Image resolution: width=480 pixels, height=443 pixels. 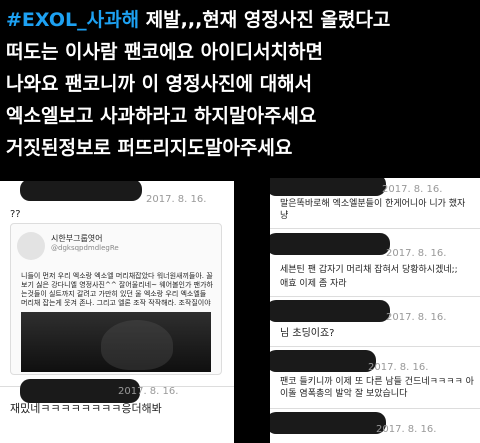 What do you see at coordinates (85, 248) in the screenshot?
I see `profile-handle: @dgksqpdmdlegRe` at bounding box center [85, 248].